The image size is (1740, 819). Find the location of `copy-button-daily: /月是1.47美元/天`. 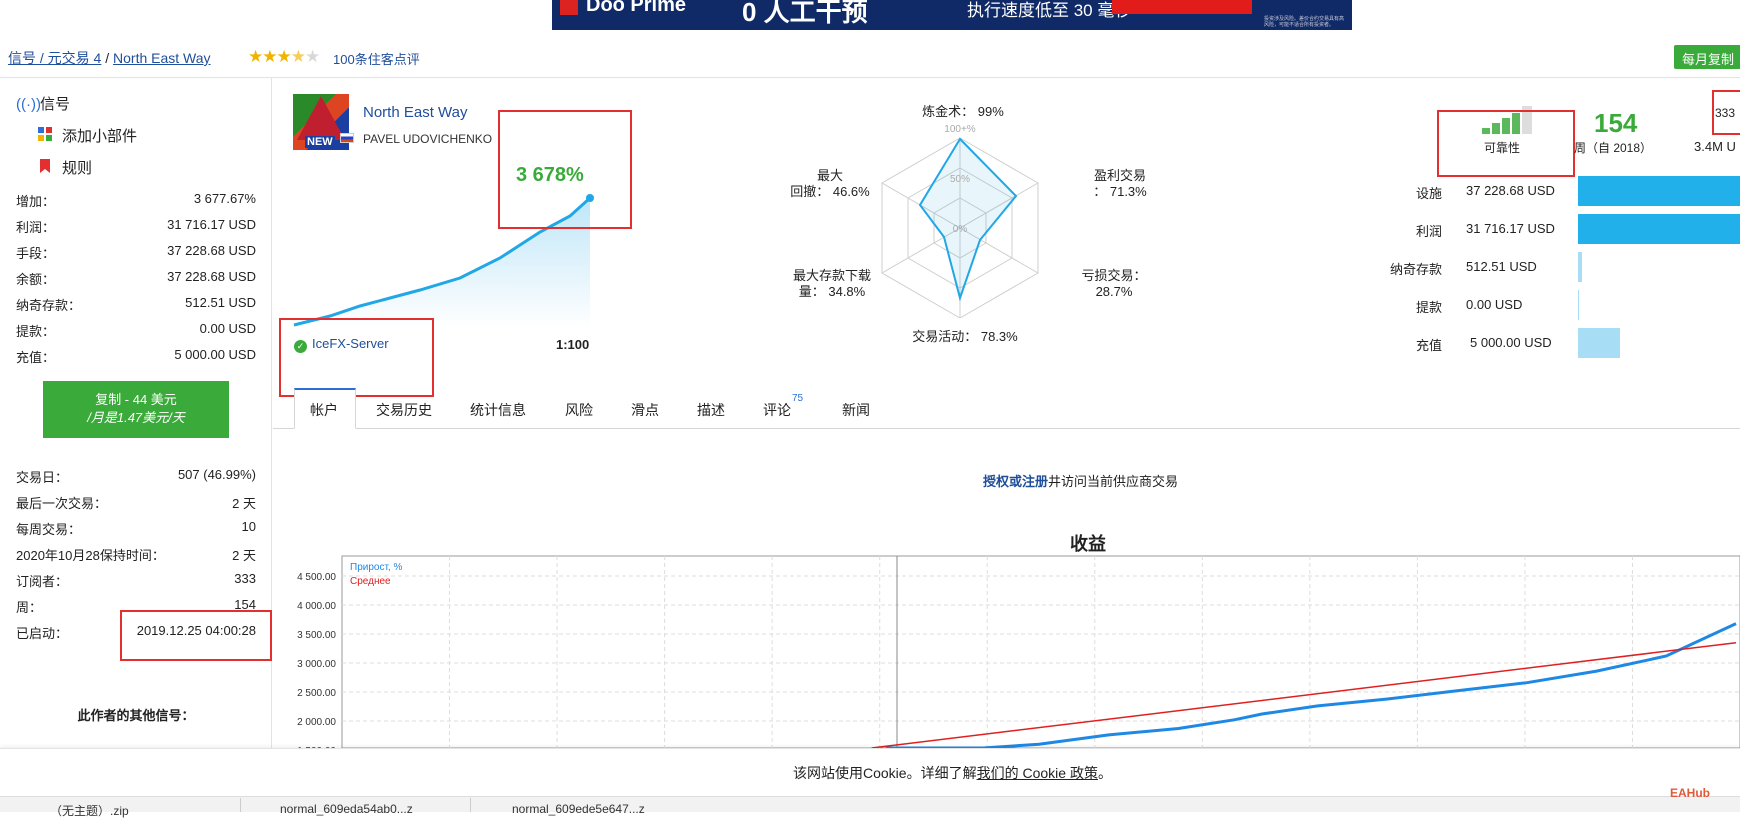

copy-button-daily: /月是1.47美元/天 is located at coordinates (136, 417).